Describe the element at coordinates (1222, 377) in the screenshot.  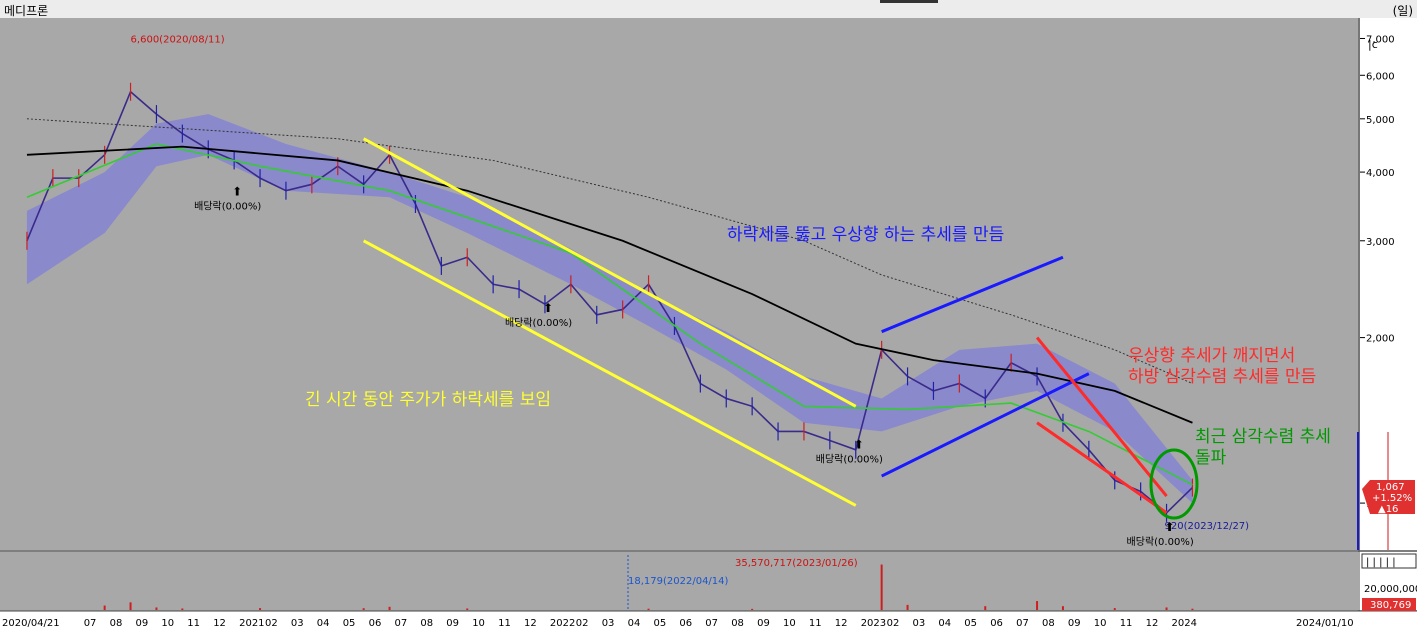
I see `commentary-text: 하방 삼각수렴 추세를 만듬` at that location.